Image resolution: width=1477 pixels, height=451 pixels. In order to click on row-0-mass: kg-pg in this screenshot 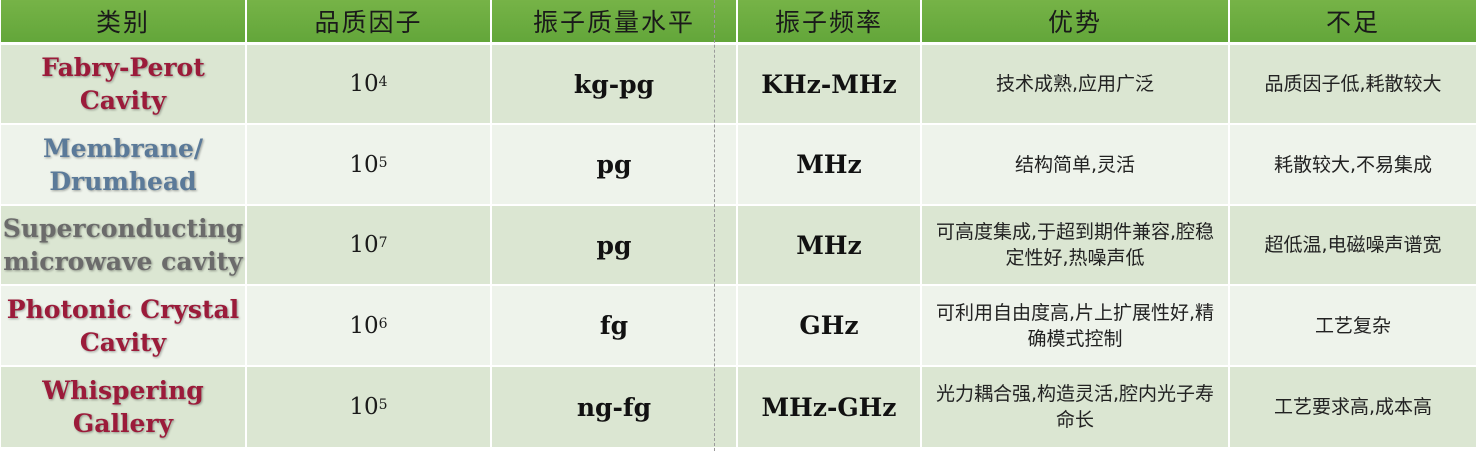, I will do `click(615, 85)`.